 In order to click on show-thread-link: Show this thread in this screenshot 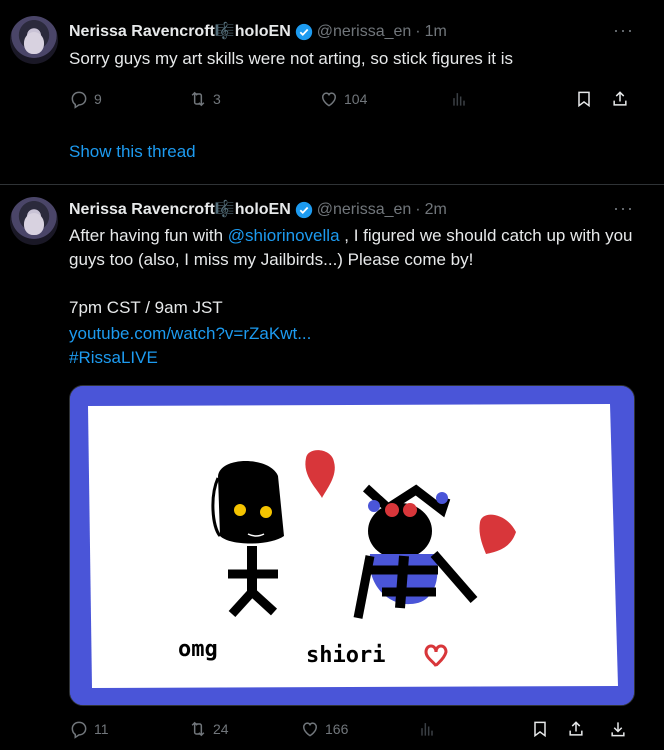, I will do `click(132, 152)`.